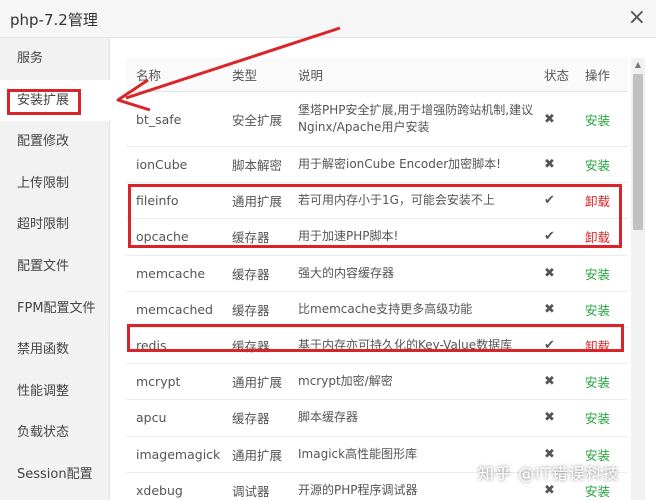 Image resolution: width=656 pixels, height=500 pixels. Describe the element at coordinates (174, 382) in the screenshot. I see `ext-name: mcrypt` at that location.